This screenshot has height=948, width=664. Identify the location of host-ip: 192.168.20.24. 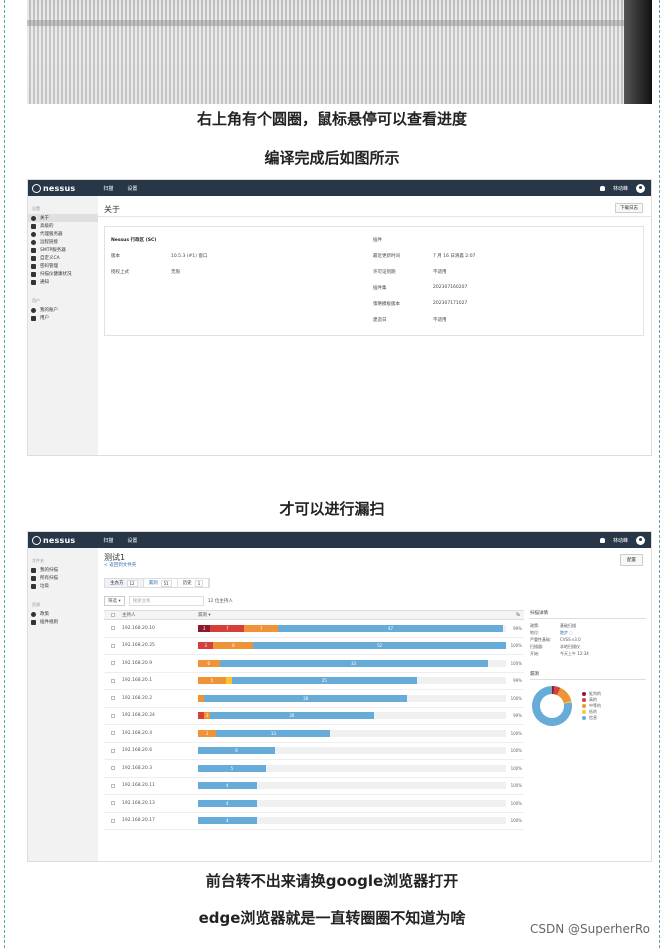
(138, 716).